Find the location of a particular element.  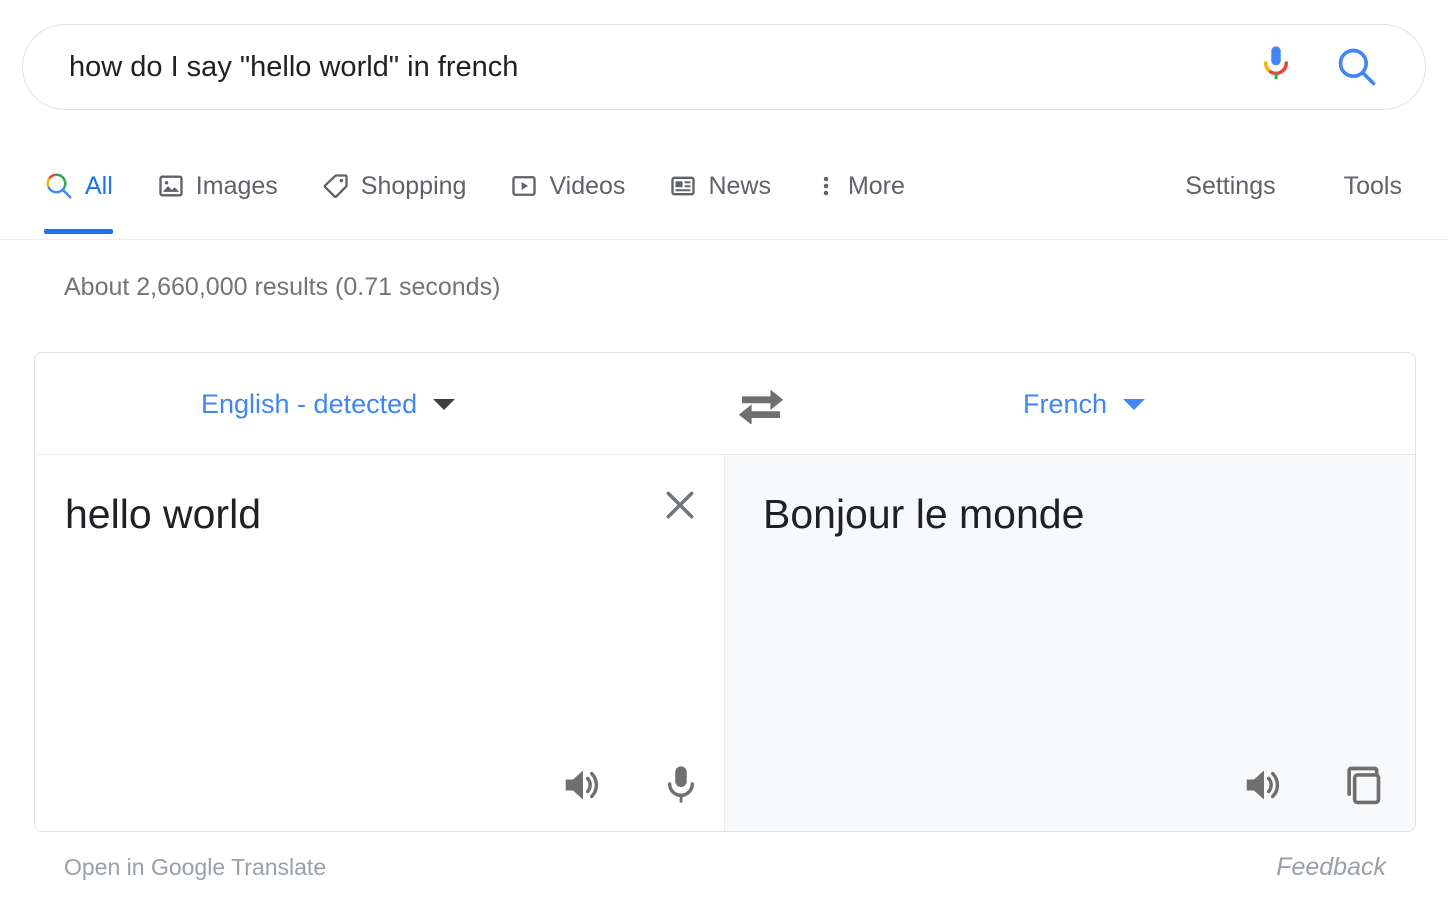

search-submit-button is located at coordinates (1357, 67).